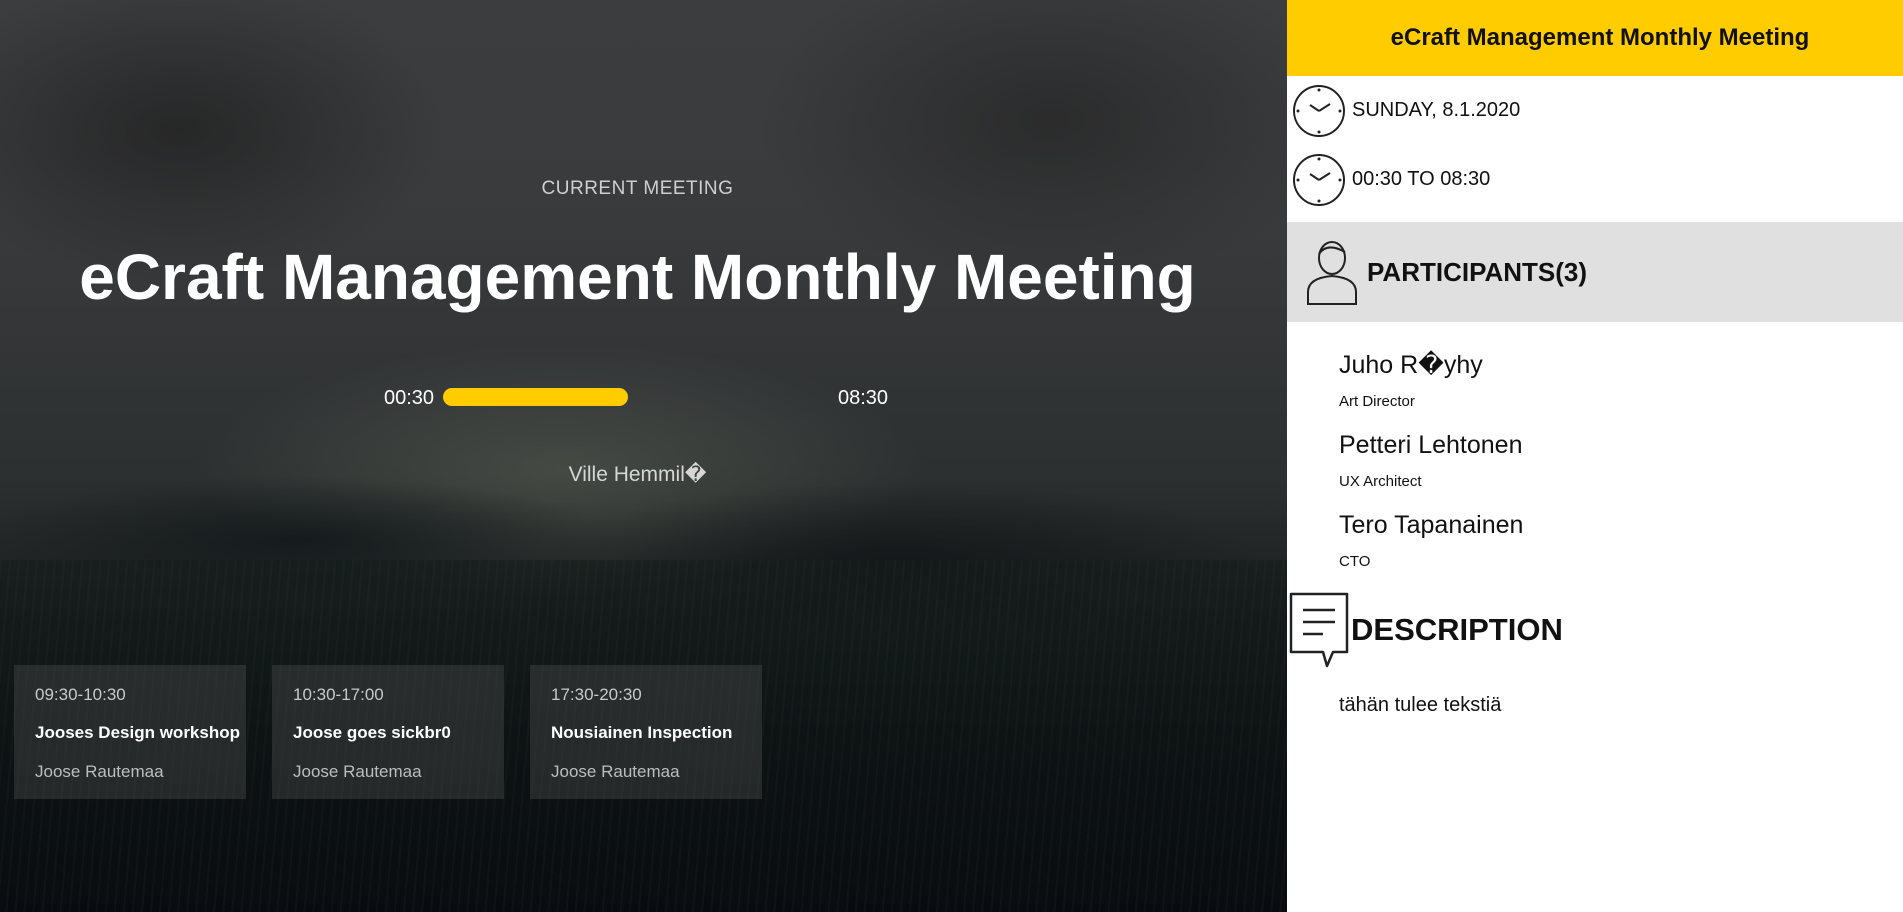 This screenshot has width=1903, height=912. I want to click on participant-role: Art Director, so click(1377, 401).